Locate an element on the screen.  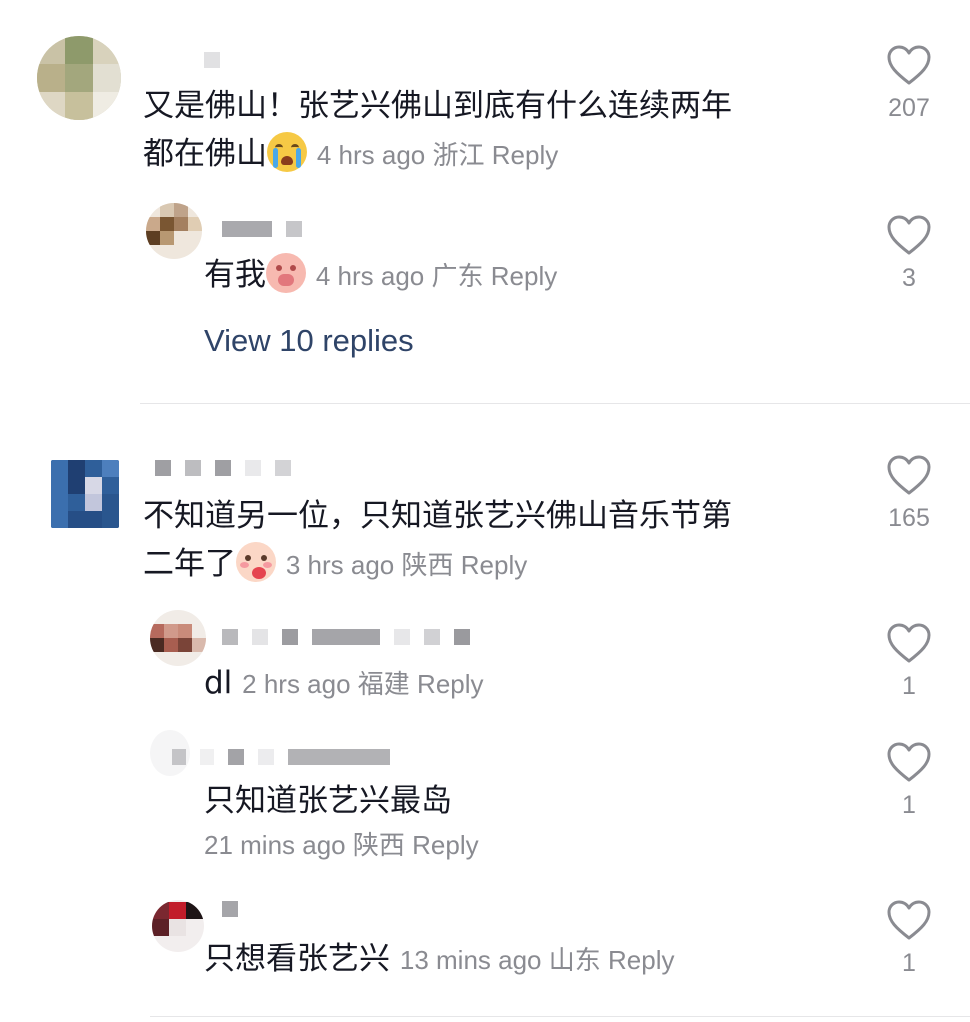
comment-meta: 3 hrs ago 陕西 Reply is located at coordinates (406, 565).